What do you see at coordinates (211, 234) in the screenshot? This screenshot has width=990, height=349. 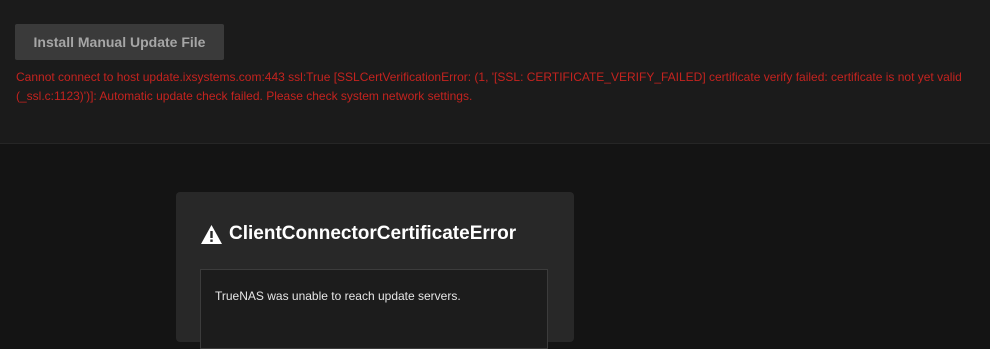 I see `warning-icon` at bounding box center [211, 234].